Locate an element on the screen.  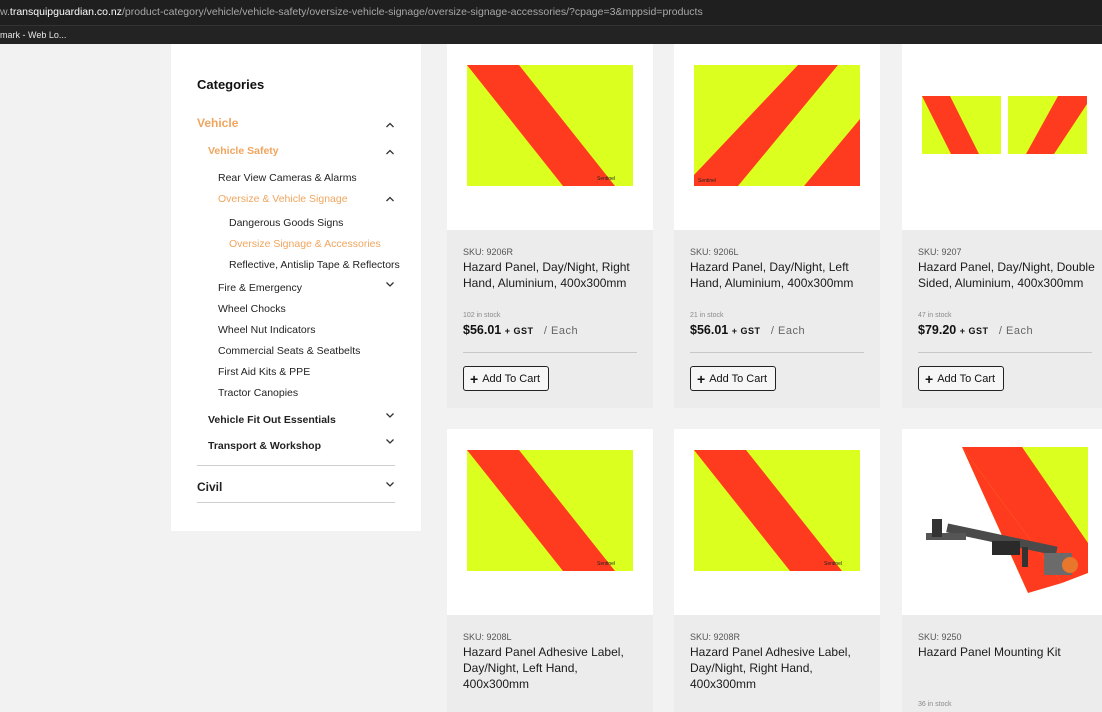
product-price: $79.20 + GST / Each is located at coordinates (975, 330).